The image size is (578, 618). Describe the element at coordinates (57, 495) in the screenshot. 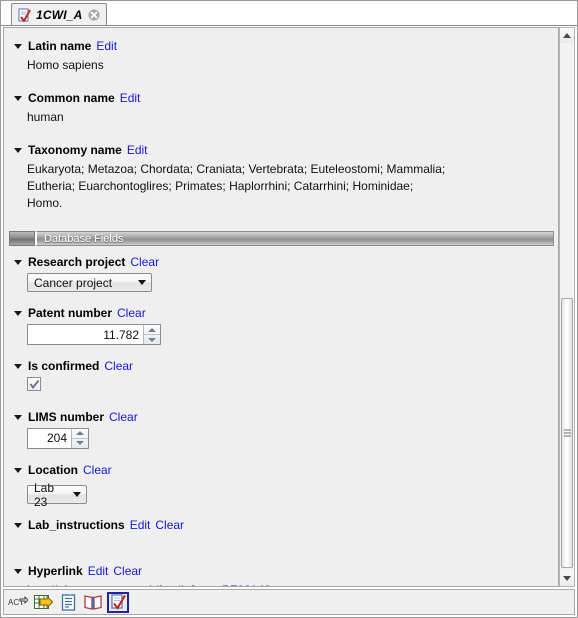

I see `location-dropdown: Lab 23` at that location.